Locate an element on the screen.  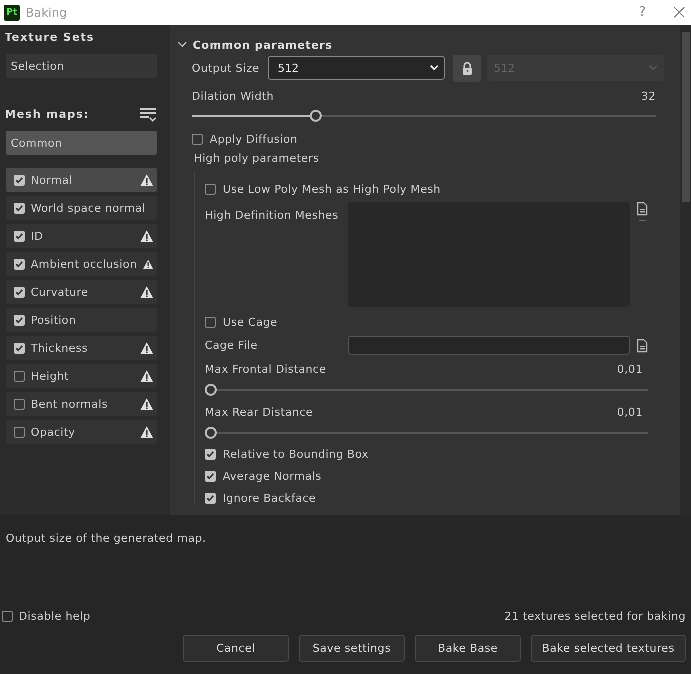
mesh-map-label: Height is located at coordinates (50, 376).